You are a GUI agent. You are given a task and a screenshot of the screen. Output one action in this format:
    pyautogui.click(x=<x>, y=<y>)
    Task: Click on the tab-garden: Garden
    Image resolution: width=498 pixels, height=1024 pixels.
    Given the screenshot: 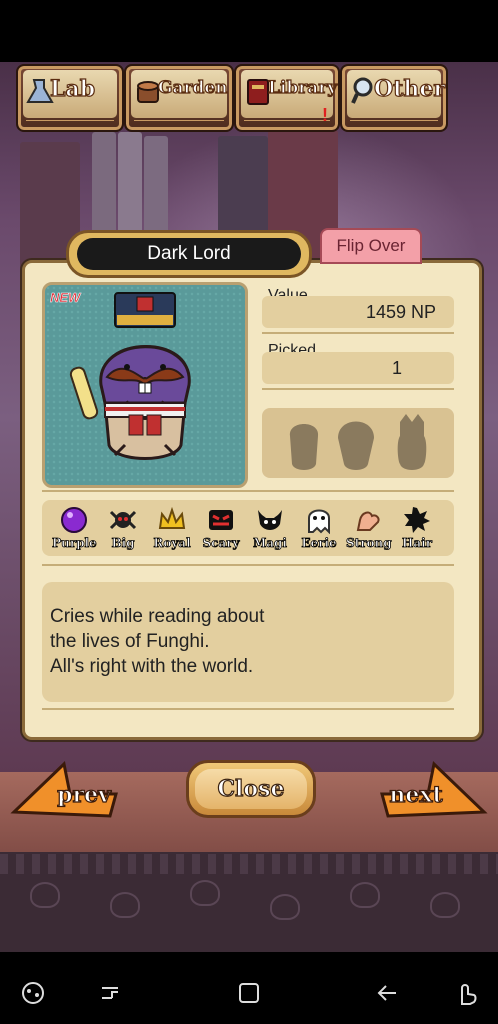 What is the action you would take?
    pyautogui.click(x=179, y=98)
    